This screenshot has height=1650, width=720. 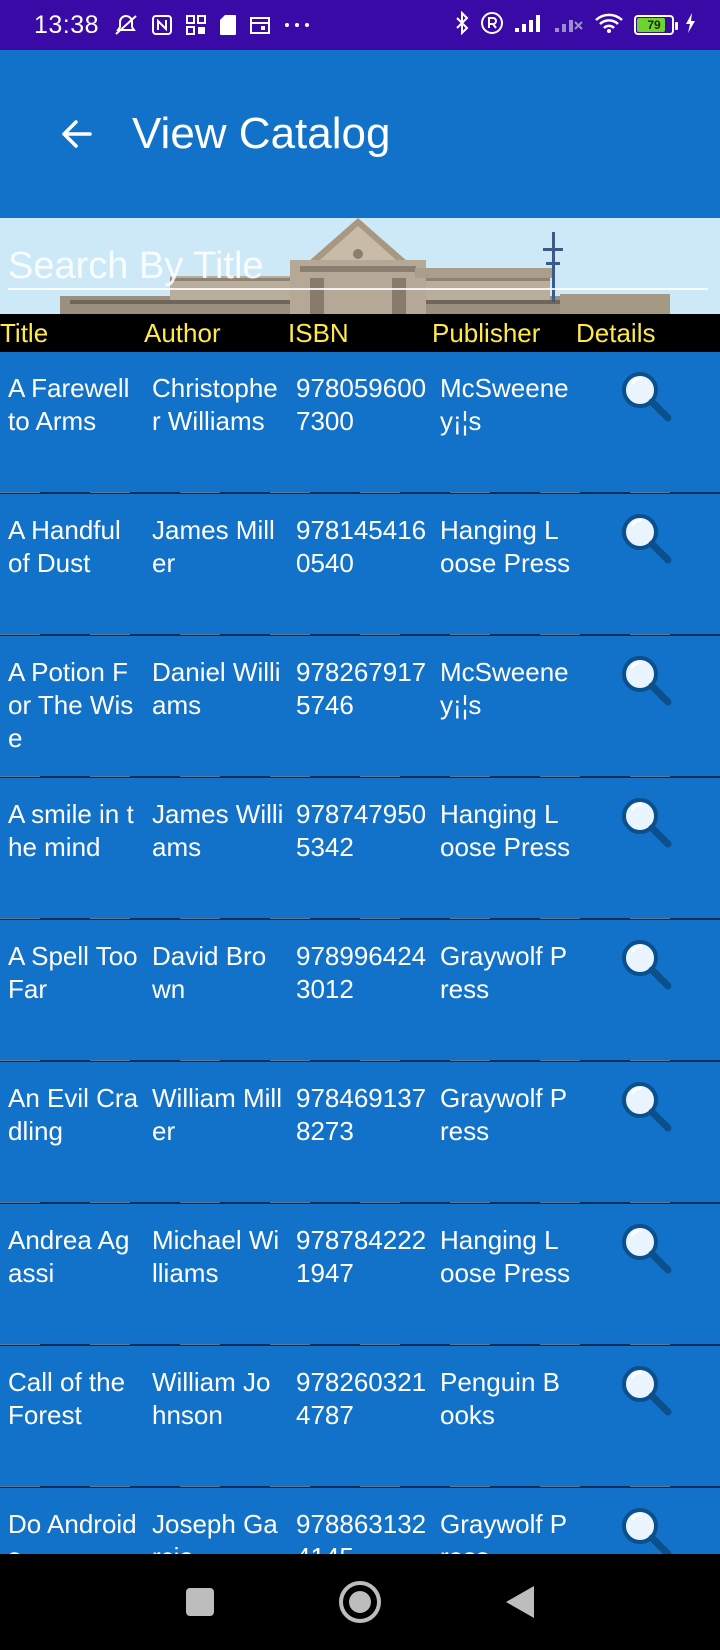 What do you see at coordinates (73, 1114) in the screenshot?
I see `cell-title: An Evil Cradling` at bounding box center [73, 1114].